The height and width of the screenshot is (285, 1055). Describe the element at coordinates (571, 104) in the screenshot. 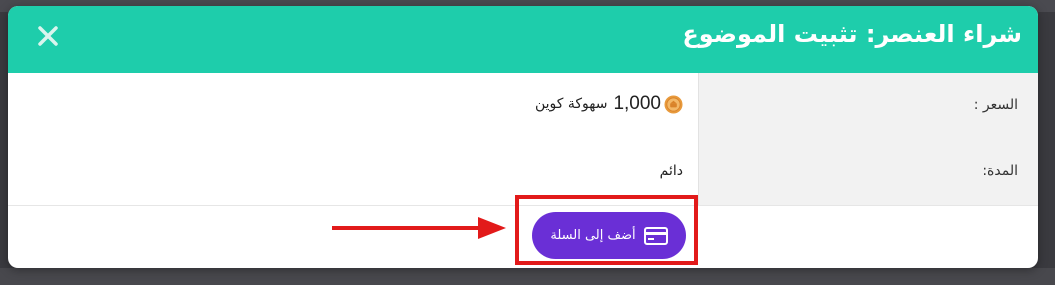

I see `price-currency: سهوكة كوين` at that location.